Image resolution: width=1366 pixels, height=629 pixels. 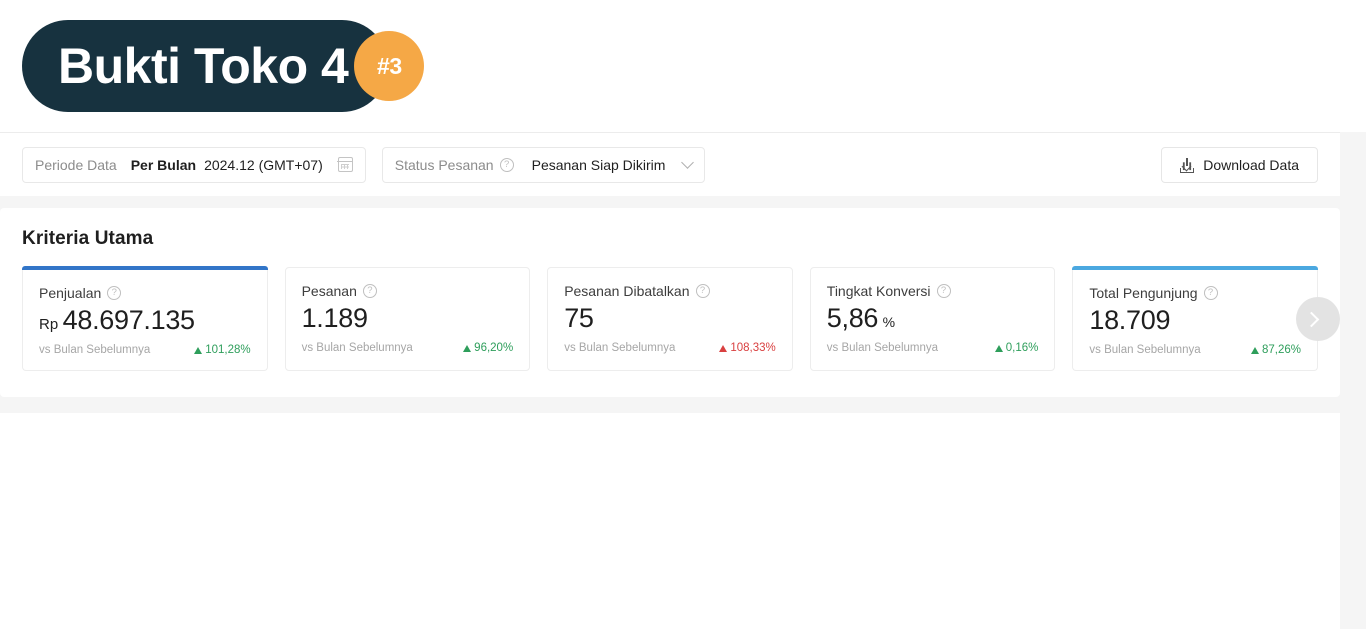 I want to click on metric-number: 5,86, so click(x=852, y=318).